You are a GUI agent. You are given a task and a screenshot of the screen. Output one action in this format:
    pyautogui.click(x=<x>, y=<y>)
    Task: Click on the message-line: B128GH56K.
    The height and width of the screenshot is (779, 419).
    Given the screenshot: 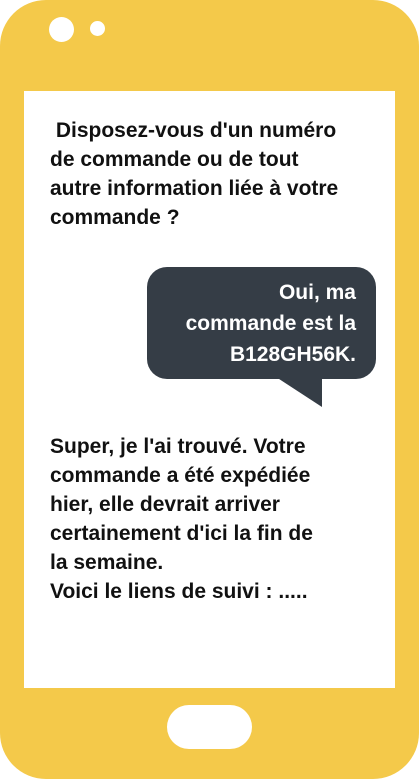 What is the action you would take?
    pyautogui.click(x=292, y=354)
    